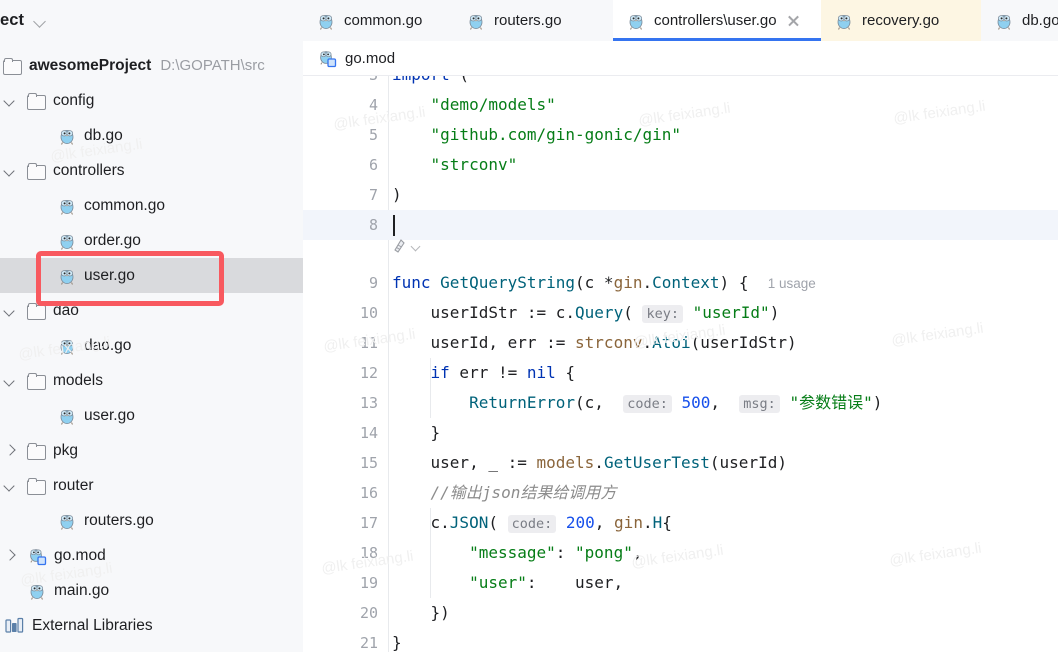  Describe the element at coordinates (939, 112) in the screenshot. I see `watermark: @lk feixiang.li` at that location.